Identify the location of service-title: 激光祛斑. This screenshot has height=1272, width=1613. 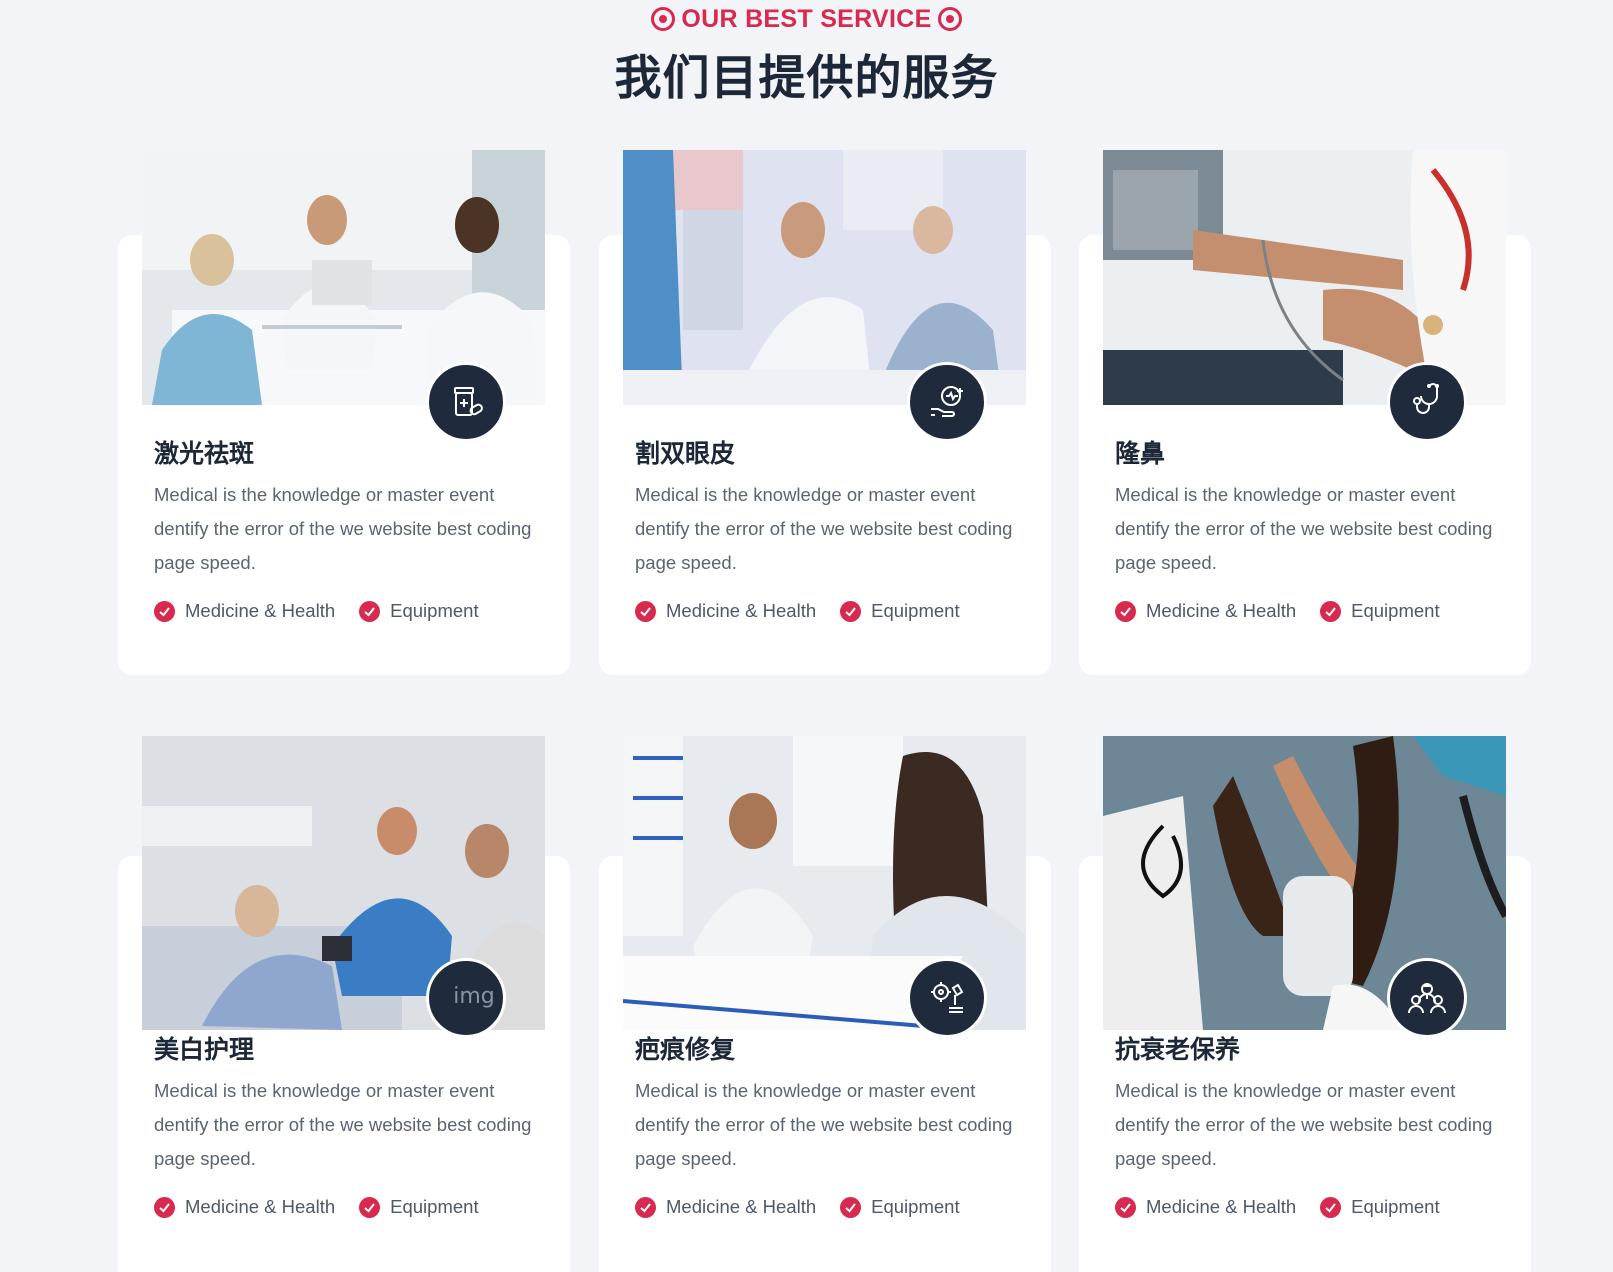
(204, 454).